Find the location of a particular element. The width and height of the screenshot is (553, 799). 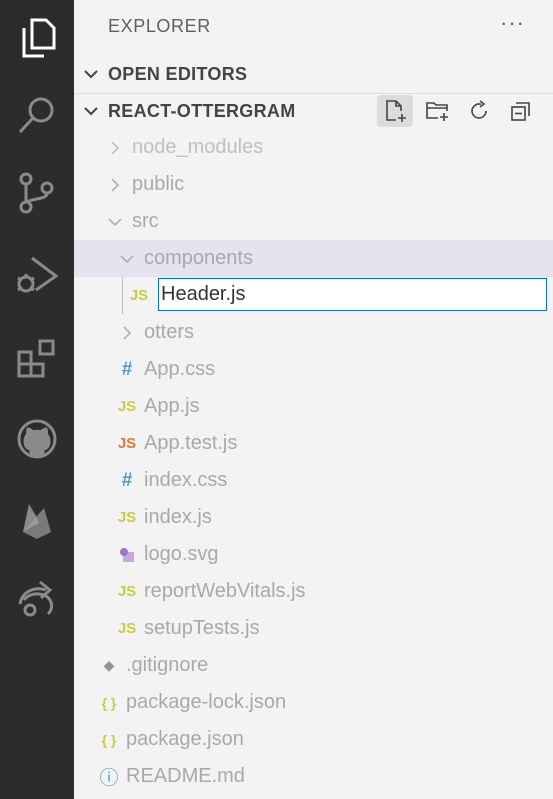

run-debug-icon is located at coordinates (37, 275).